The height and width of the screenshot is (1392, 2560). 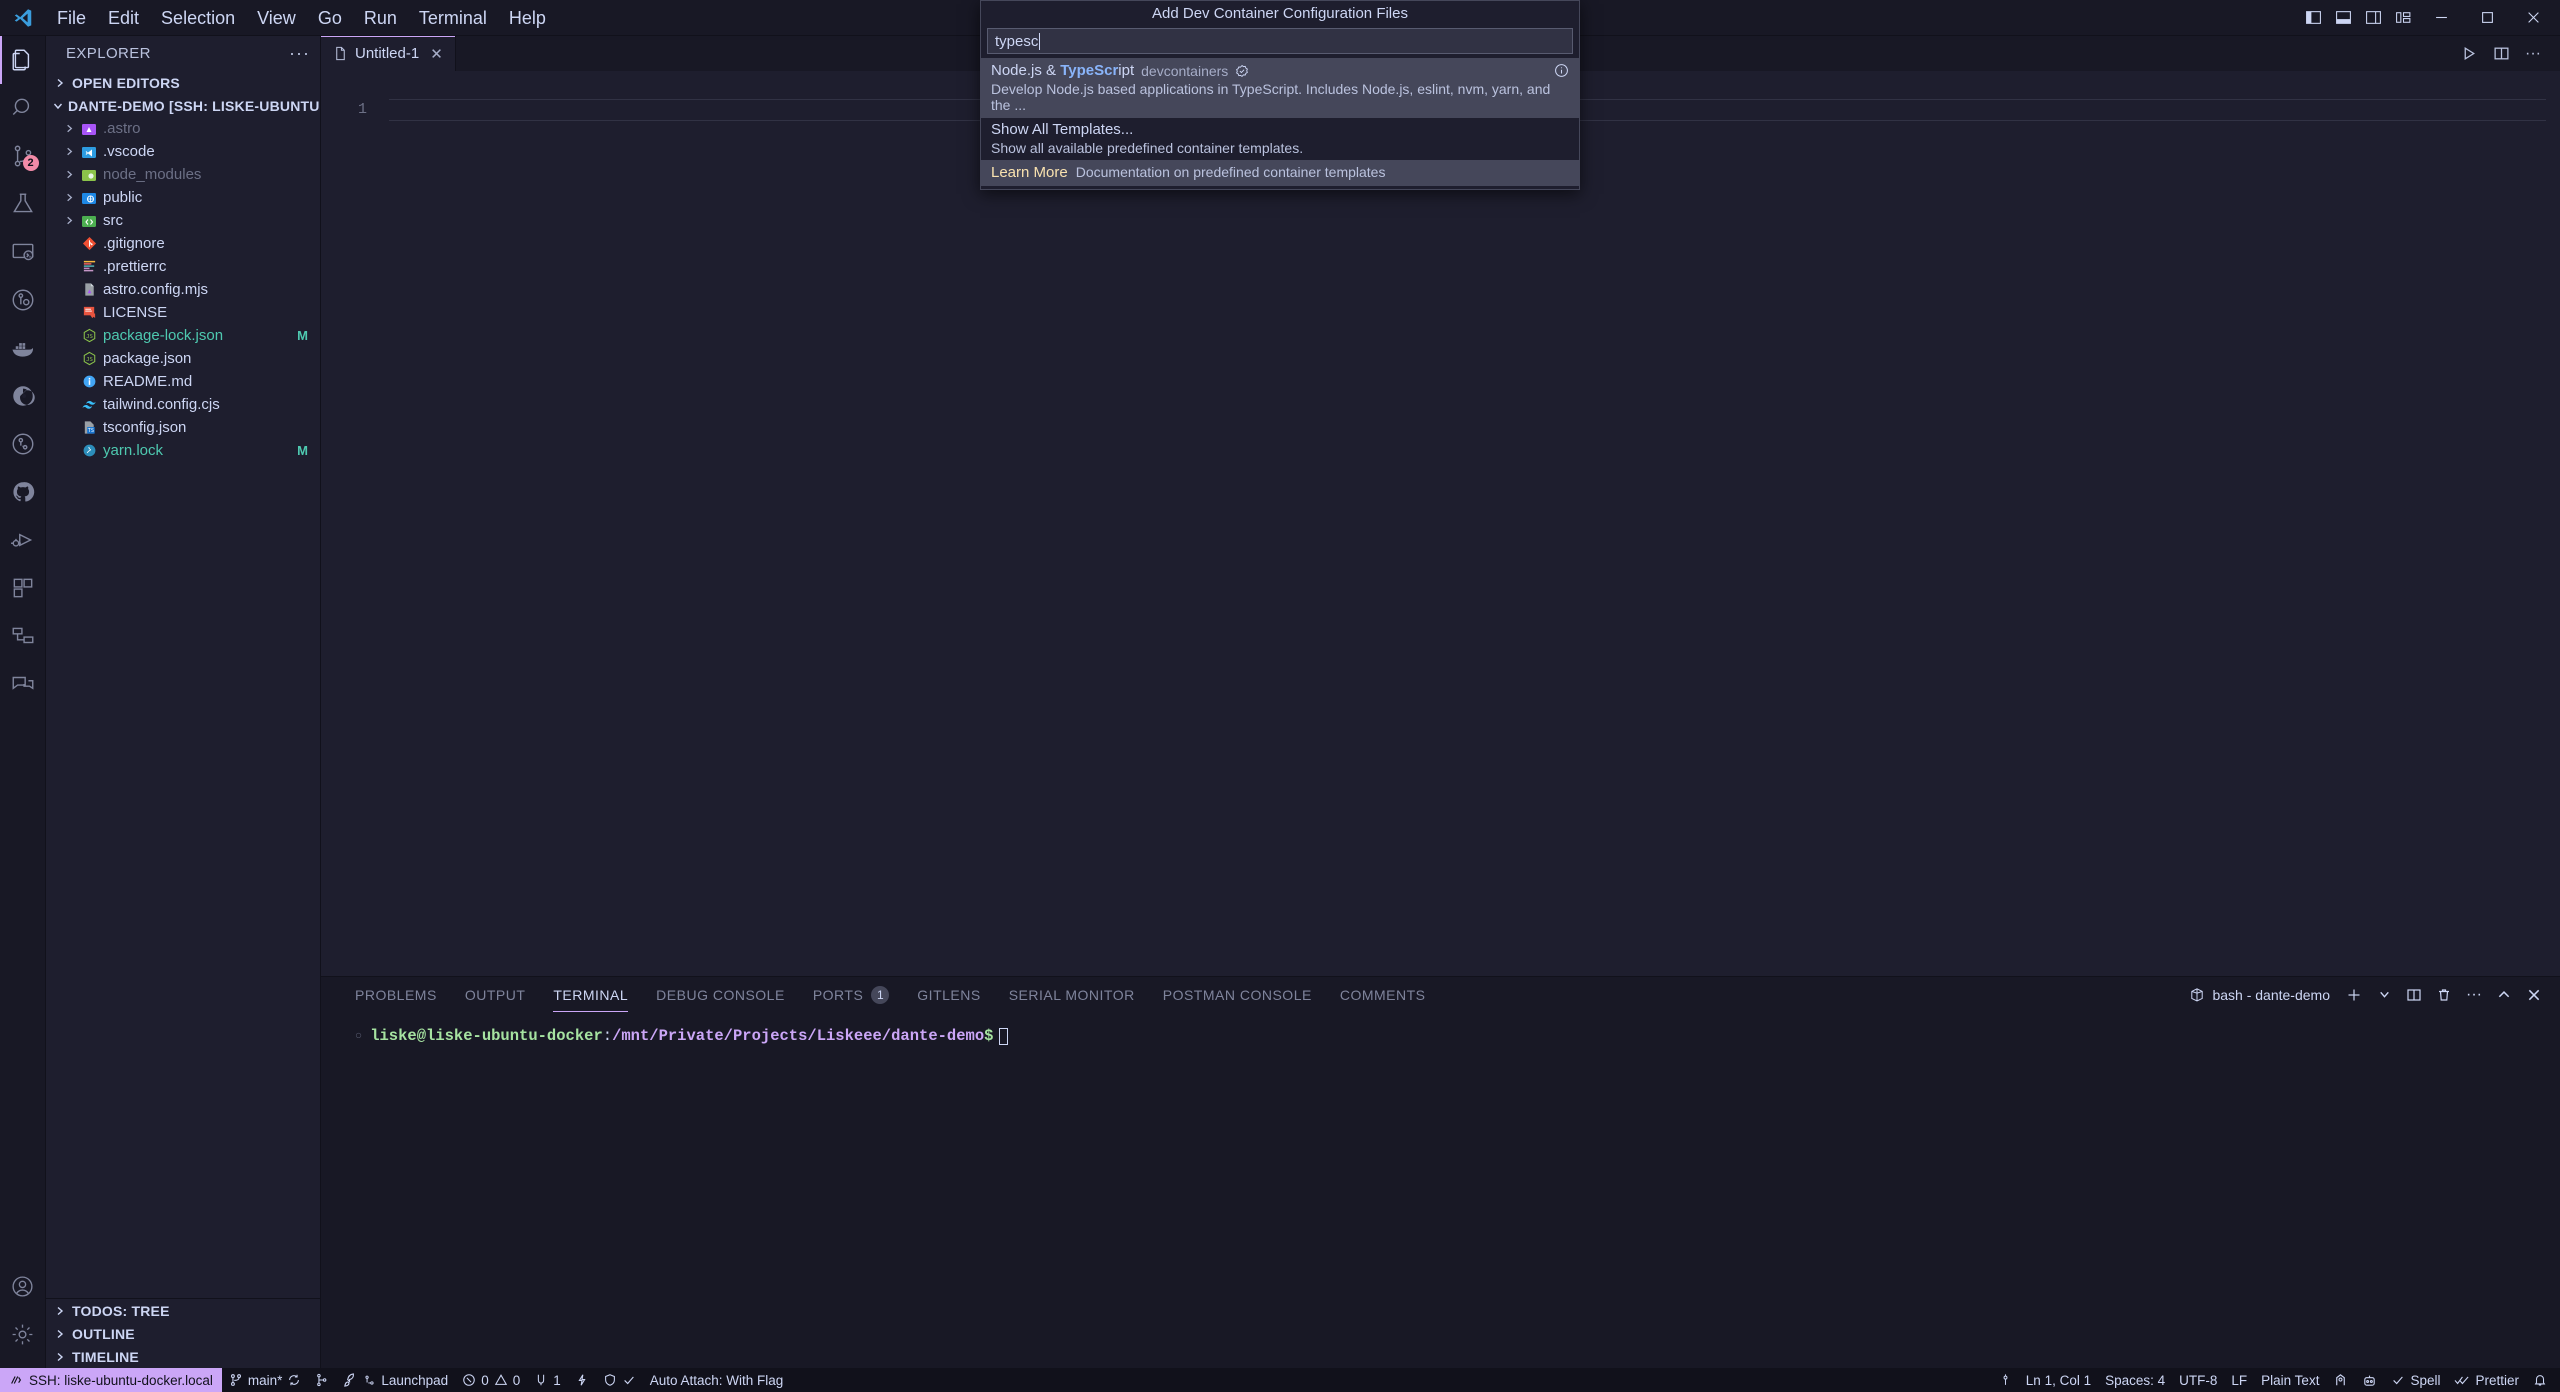 What do you see at coordinates (851, 994) in the screenshot?
I see `panel-tab-ports: PORTS 1` at bounding box center [851, 994].